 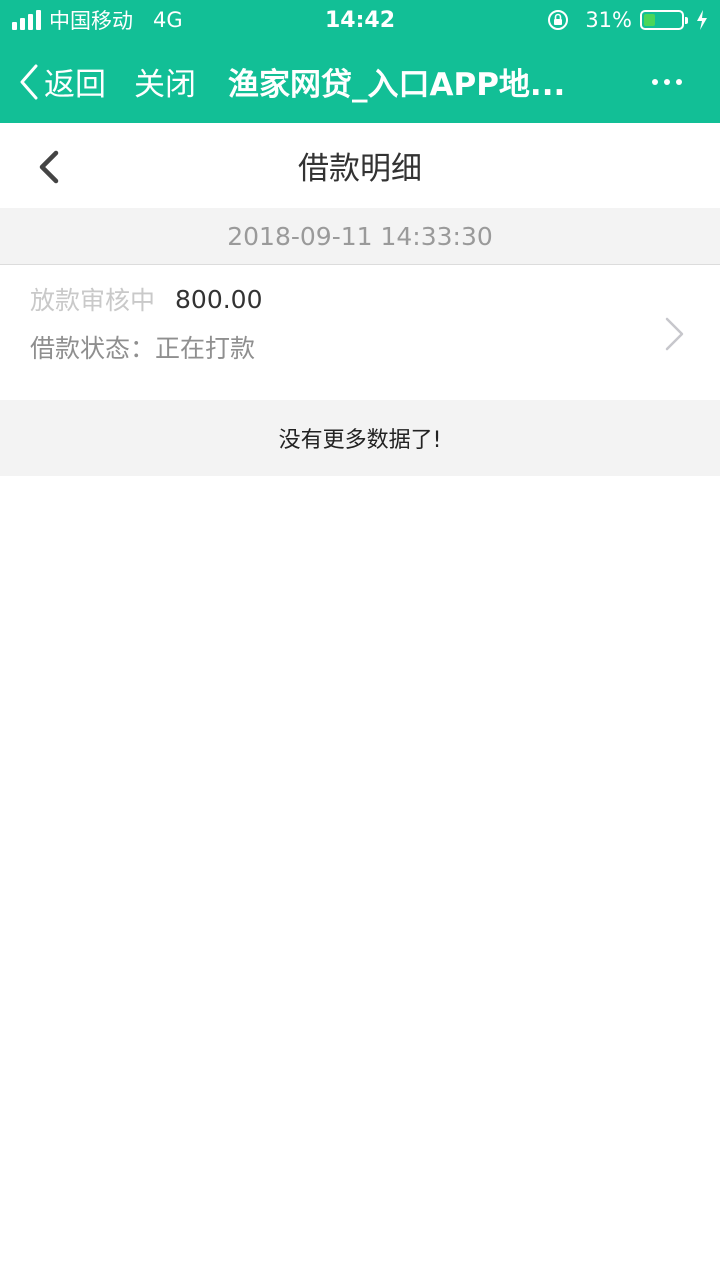 I want to click on record-amount: 800.00, so click(x=219, y=299).